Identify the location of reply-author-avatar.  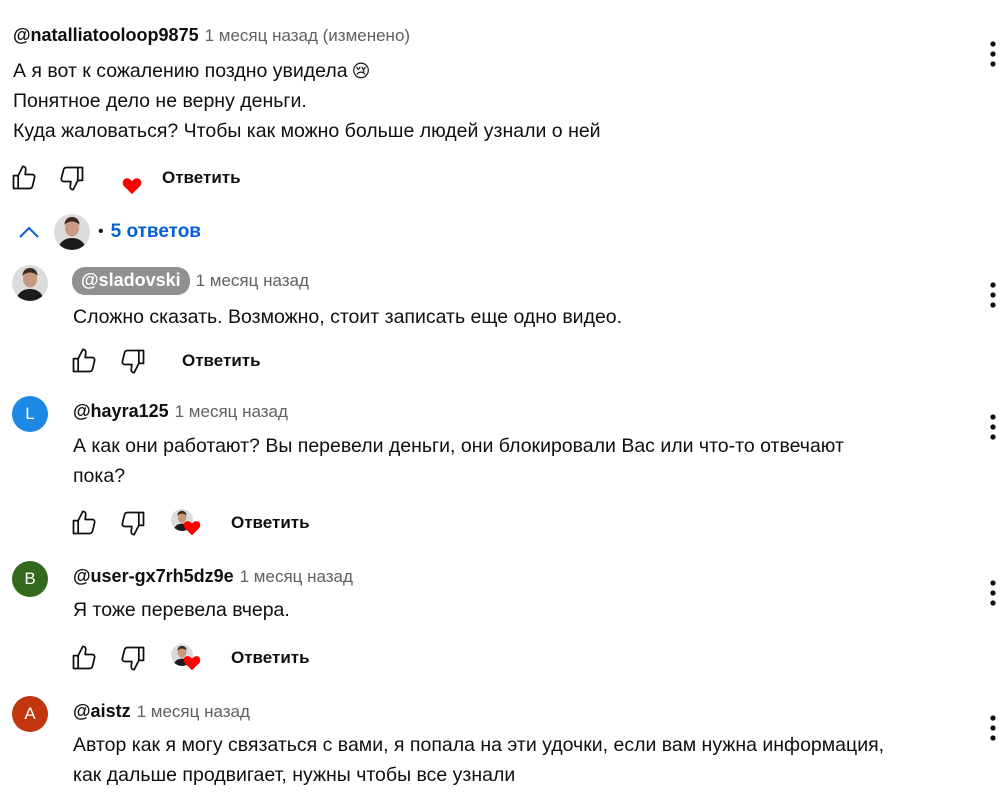
(72, 232).